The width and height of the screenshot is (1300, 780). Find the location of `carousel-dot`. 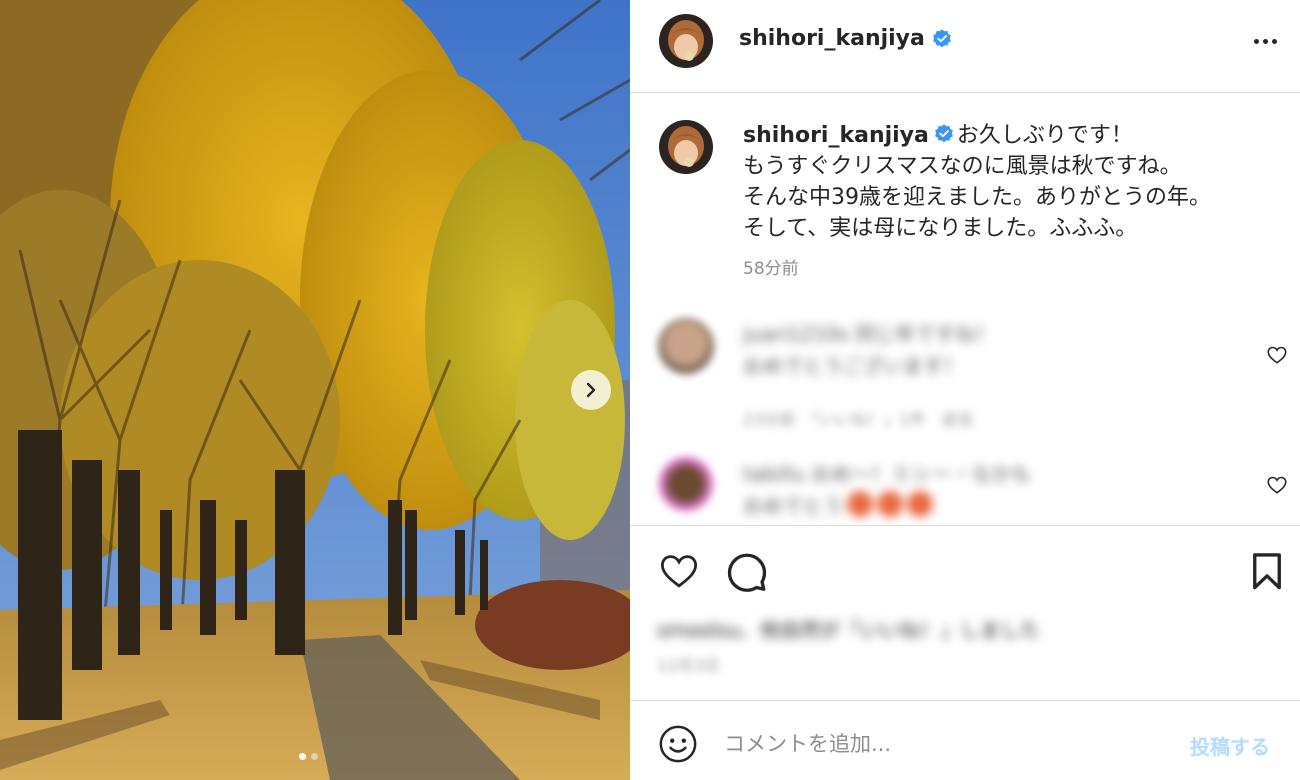

carousel-dot is located at coordinates (314, 756).